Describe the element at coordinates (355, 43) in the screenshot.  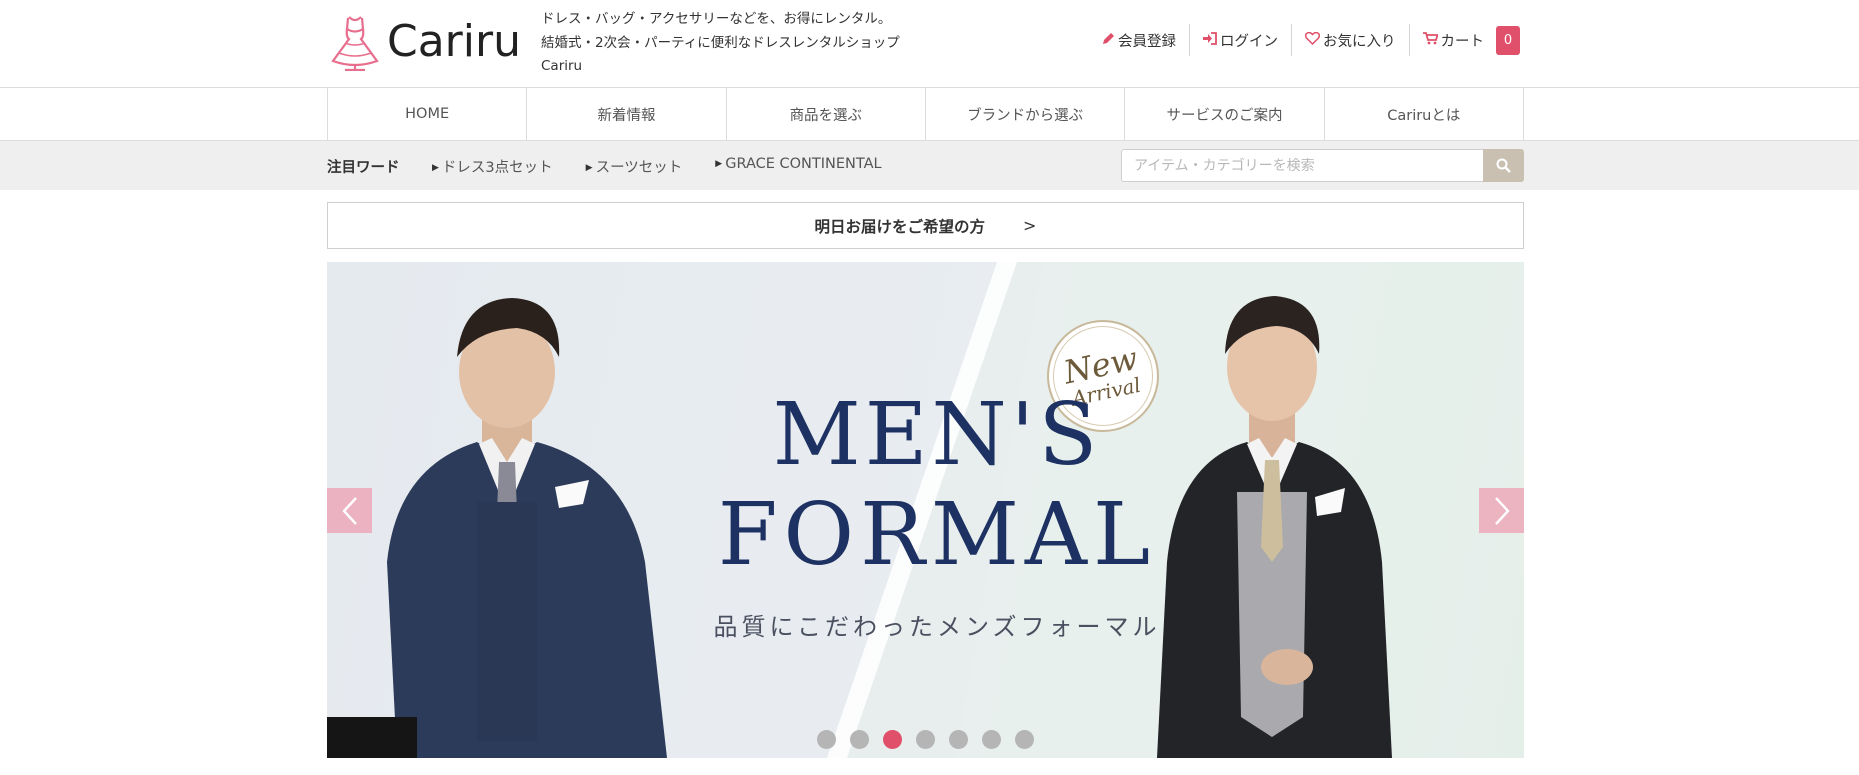
I see `dress-logo-icon` at that location.